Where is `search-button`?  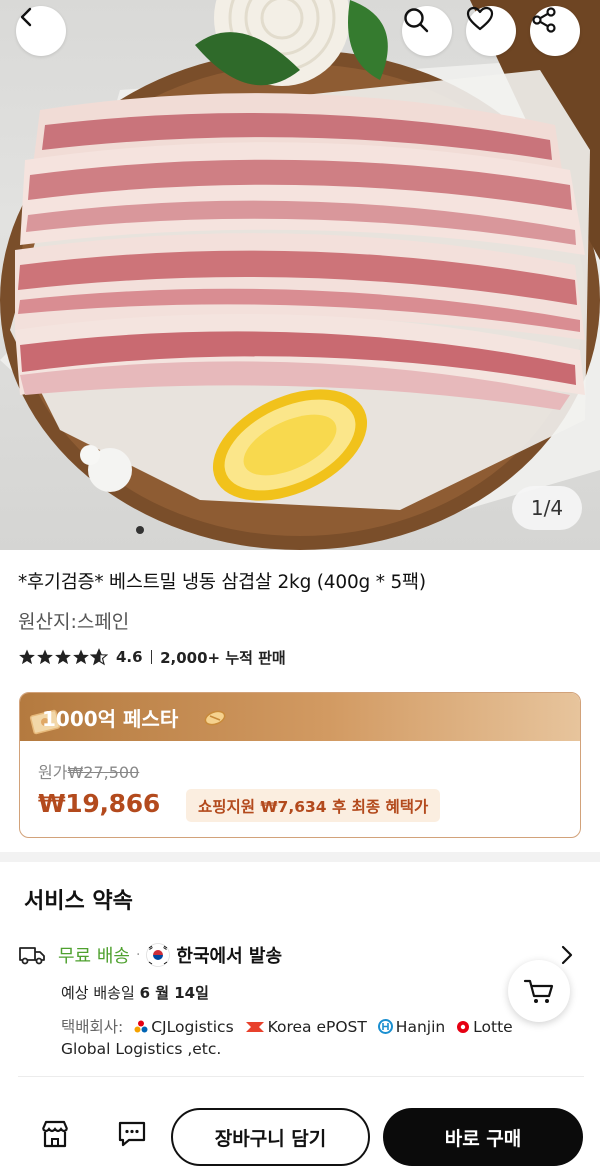 search-button is located at coordinates (427, 31).